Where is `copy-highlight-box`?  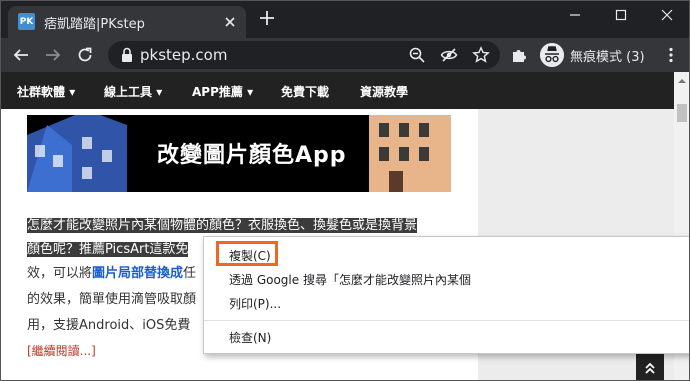 copy-highlight-box is located at coordinates (247, 253).